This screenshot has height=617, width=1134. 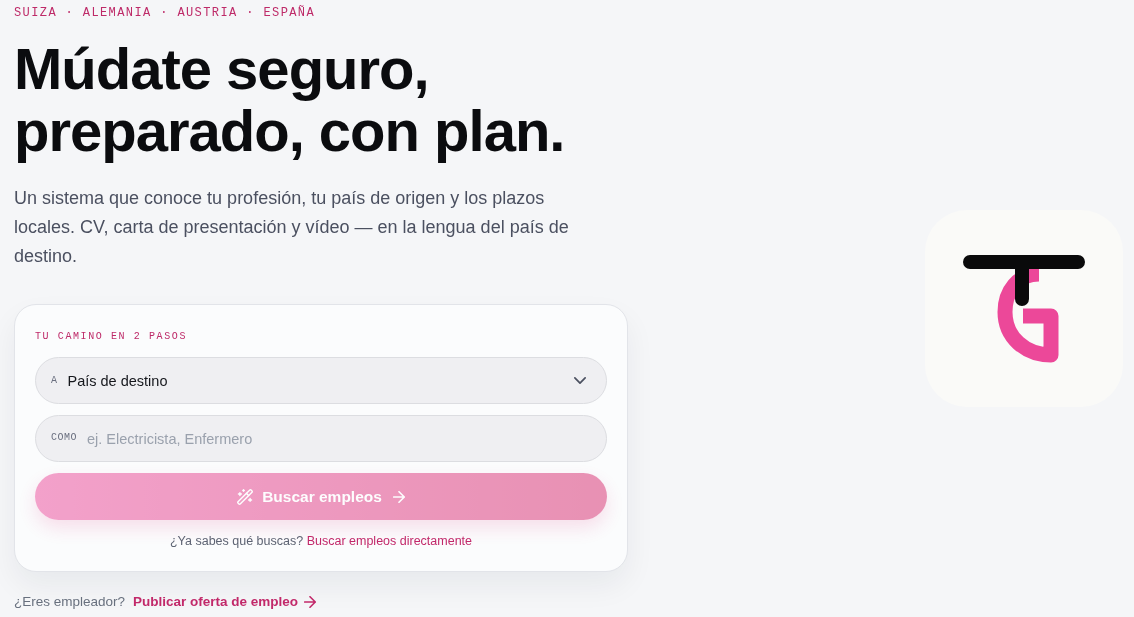 I want to click on country-list-text: SUIZA · ALEMANIA · AUSTRIA · ESPAÑA, so click(x=165, y=13).